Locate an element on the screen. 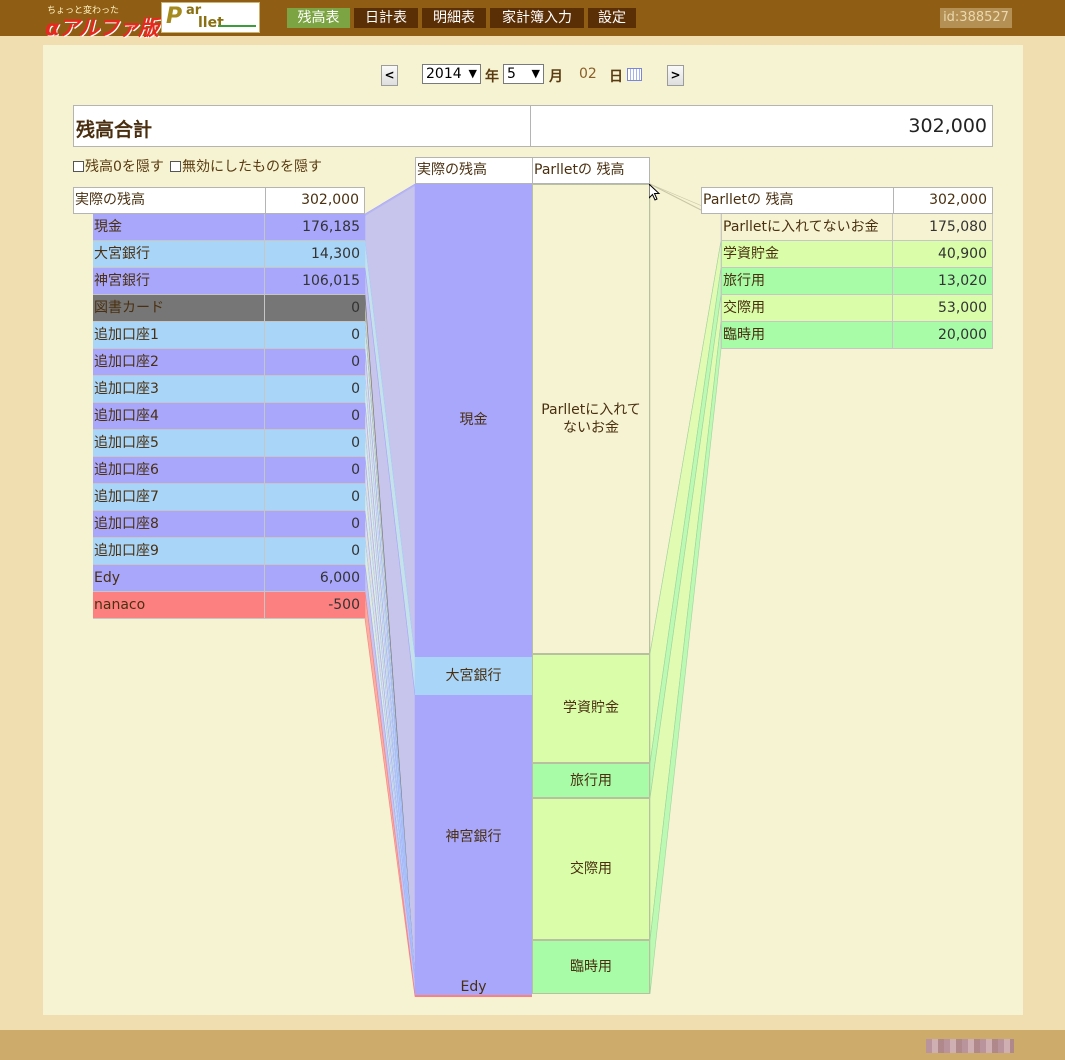 The image size is (1065, 1060). chart-header-actual: 実際の残高 is located at coordinates (452, 170).